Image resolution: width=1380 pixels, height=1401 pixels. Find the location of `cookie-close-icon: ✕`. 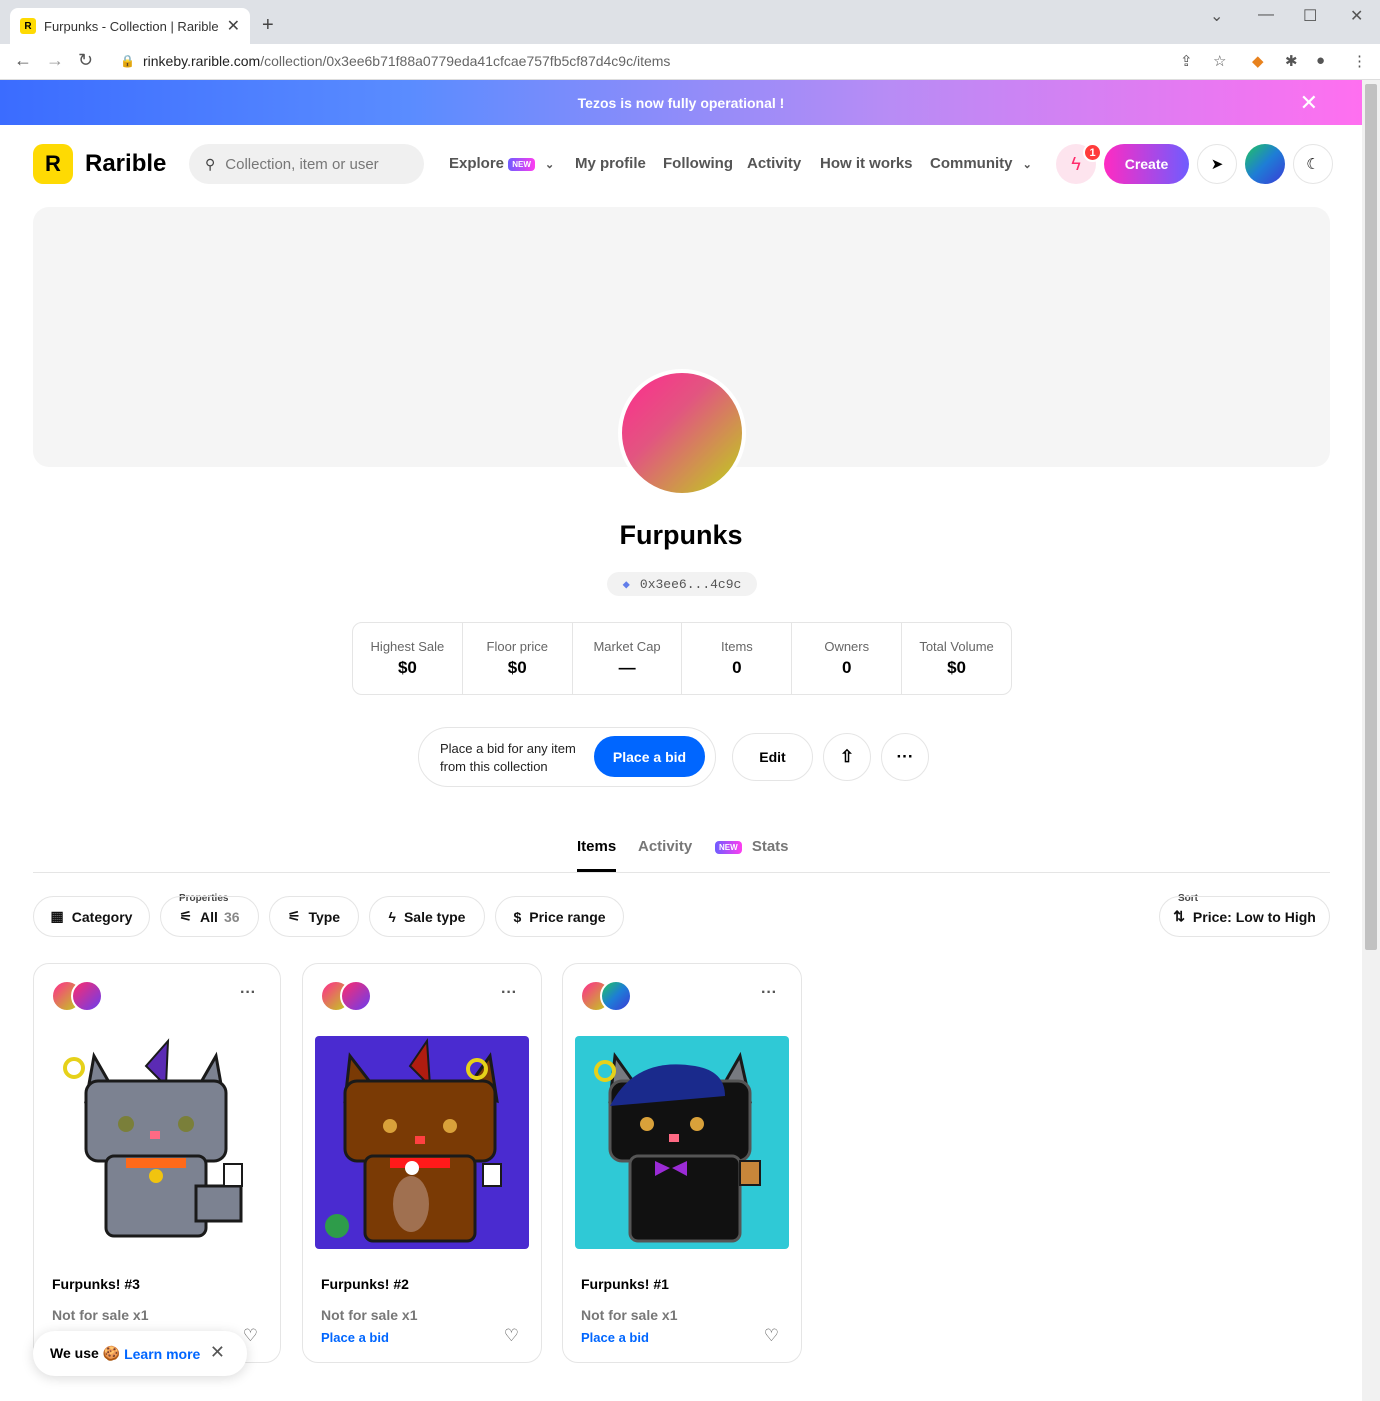

cookie-close-icon: ✕ is located at coordinates (217, 1352).